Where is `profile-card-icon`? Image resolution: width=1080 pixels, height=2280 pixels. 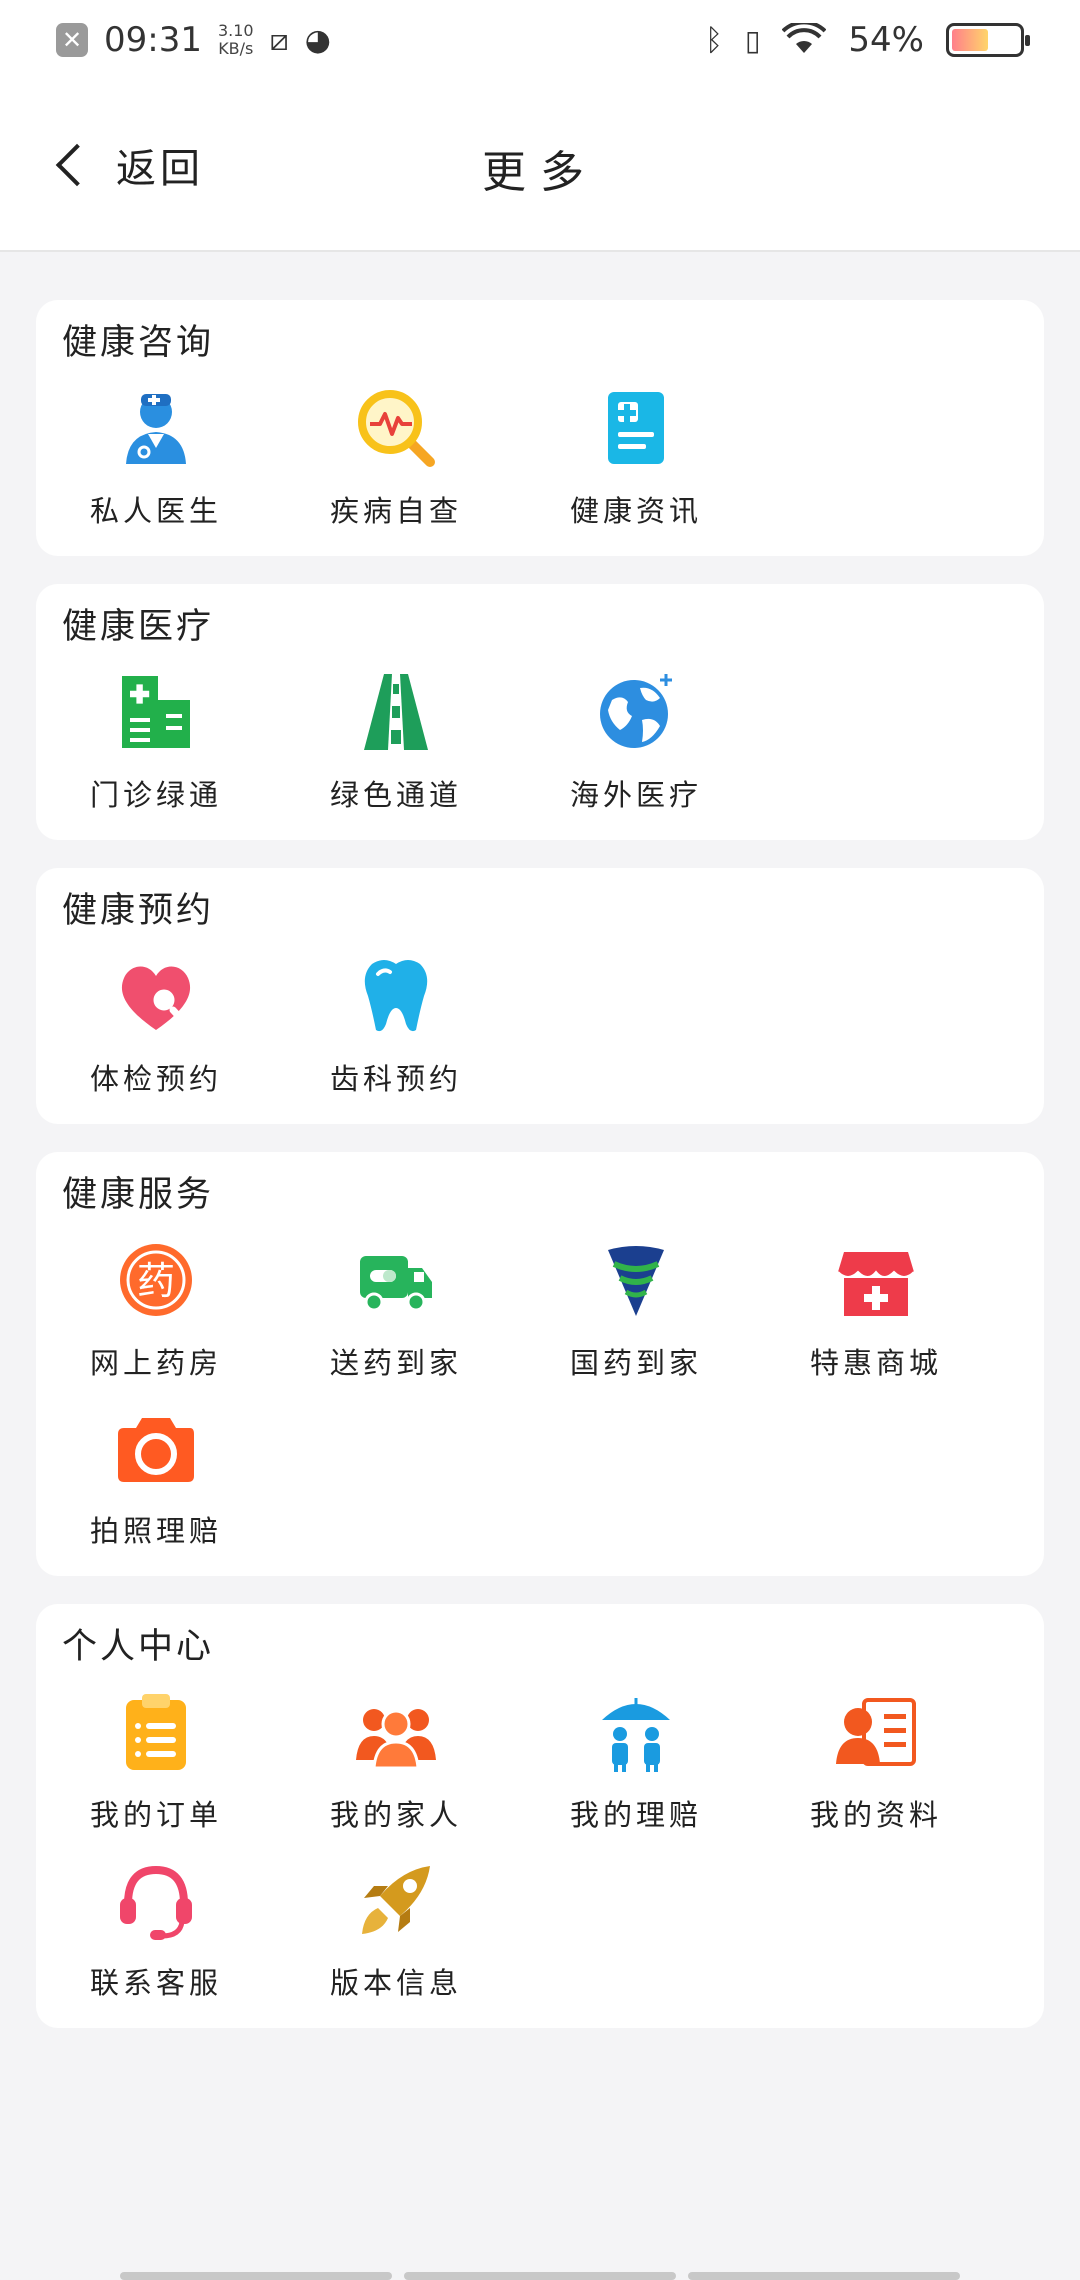 profile-card-icon is located at coordinates (876, 1732).